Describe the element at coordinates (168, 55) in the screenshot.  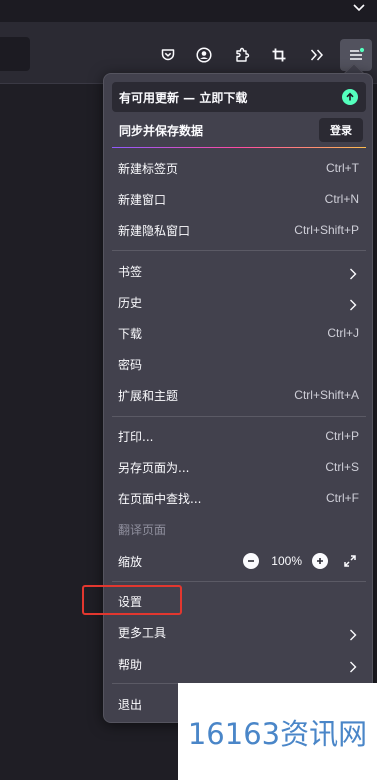
I see `pocket-icon` at that location.